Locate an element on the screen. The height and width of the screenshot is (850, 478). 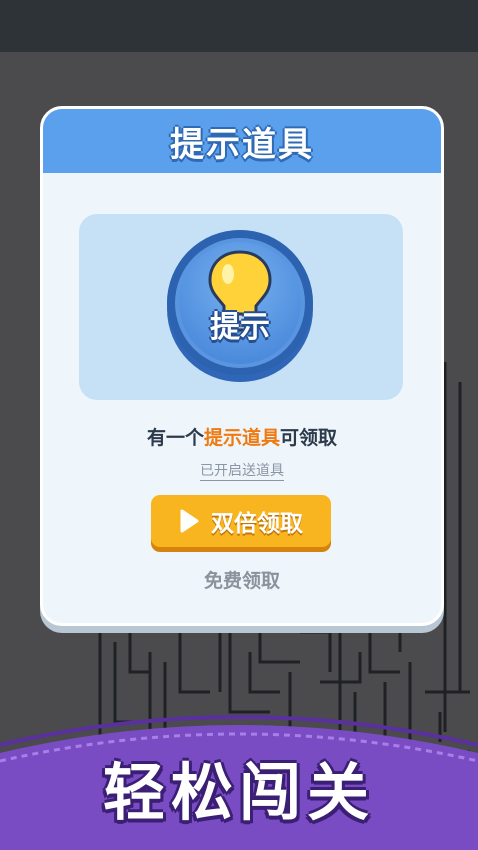
hint-item-badge: 提示 is located at coordinates (240, 303).